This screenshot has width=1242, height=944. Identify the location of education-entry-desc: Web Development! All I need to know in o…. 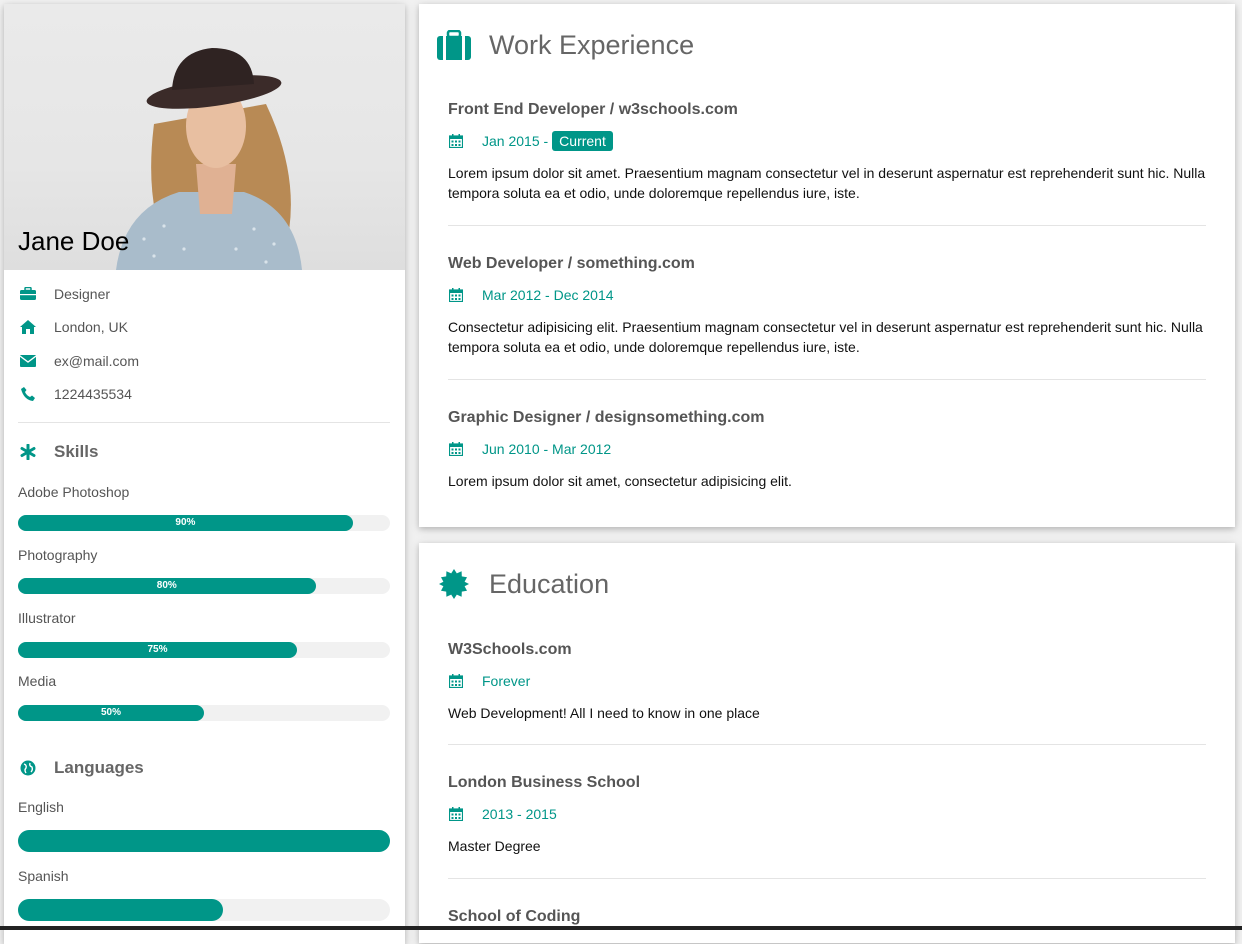
(604, 713).